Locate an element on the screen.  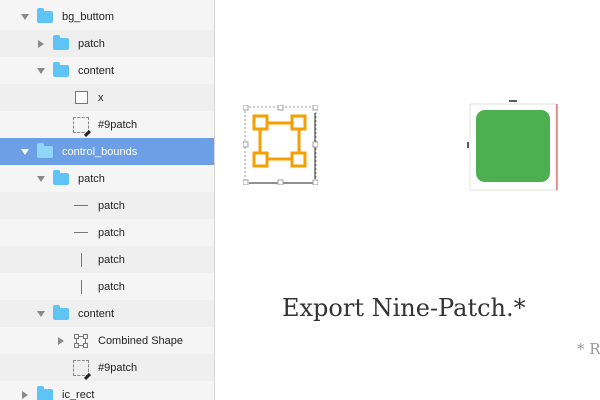
layer-row: bg_buttom is located at coordinates (107, 16).